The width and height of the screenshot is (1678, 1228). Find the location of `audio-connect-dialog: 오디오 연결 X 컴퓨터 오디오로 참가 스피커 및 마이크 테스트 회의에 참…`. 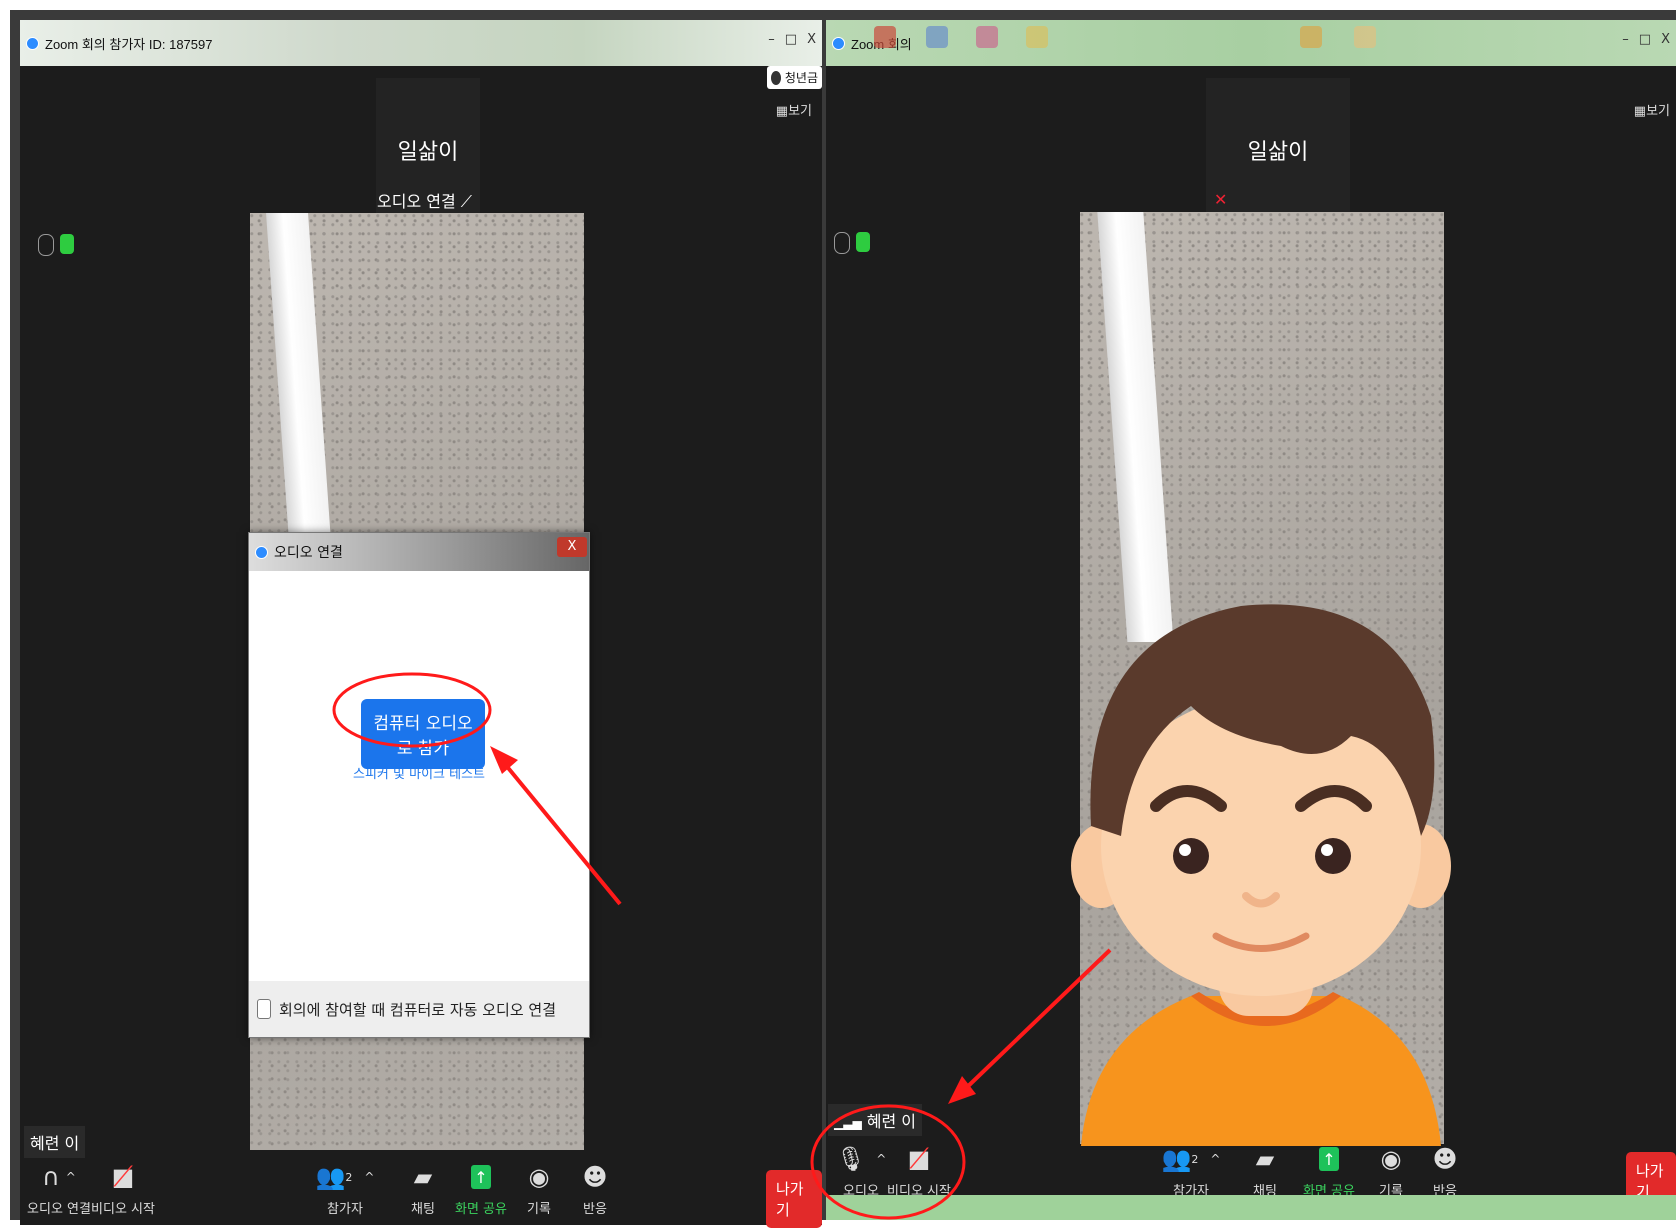

audio-connect-dialog: 오디오 연결 X 컴퓨터 오디오로 참가 스피커 및 마이크 테스트 회의에 참… is located at coordinates (419, 785).